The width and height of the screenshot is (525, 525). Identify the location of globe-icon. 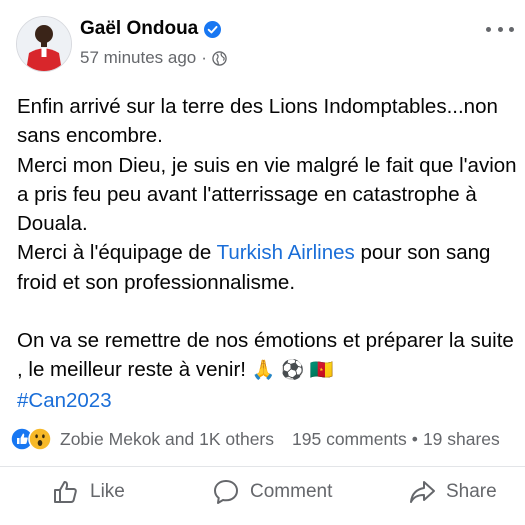
(219, 58).